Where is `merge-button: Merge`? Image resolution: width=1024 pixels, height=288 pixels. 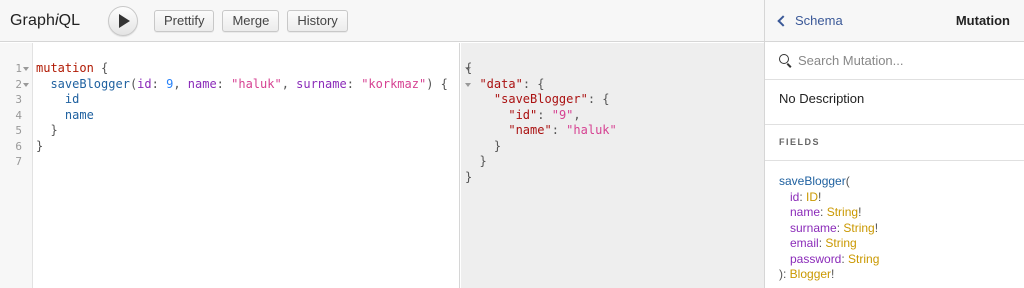 merge-button: Merge is located at coordinates (251, 20).